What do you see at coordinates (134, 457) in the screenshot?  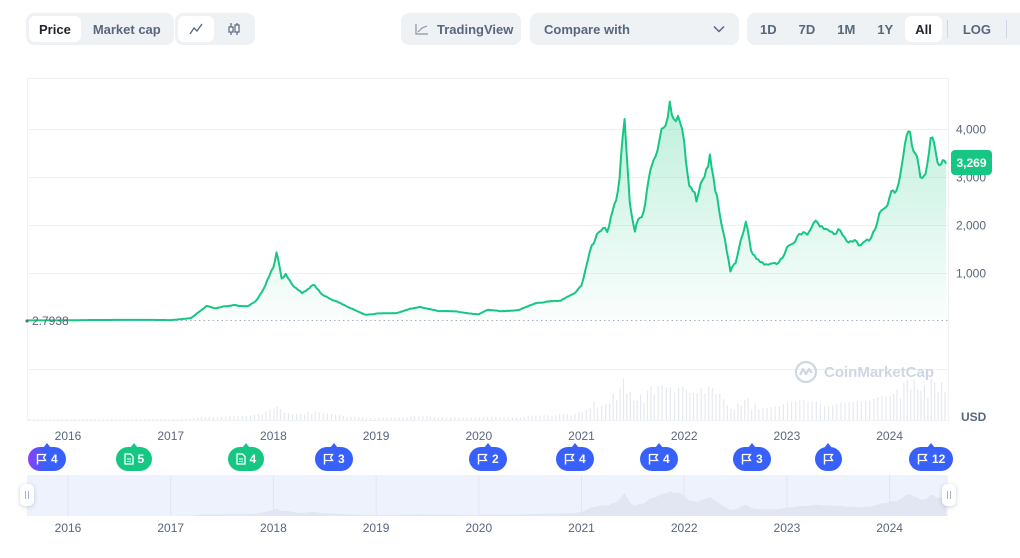 I see `event-marker: 5` at bounding box center [134, 457].